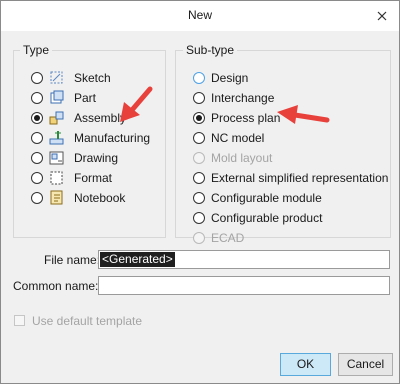 This screenshot has height=384, width=400. What do you see at coordinates (244, 259) in the screenshot?
I see `file-name-input: <Generated>` at bounding box center [244, 259].